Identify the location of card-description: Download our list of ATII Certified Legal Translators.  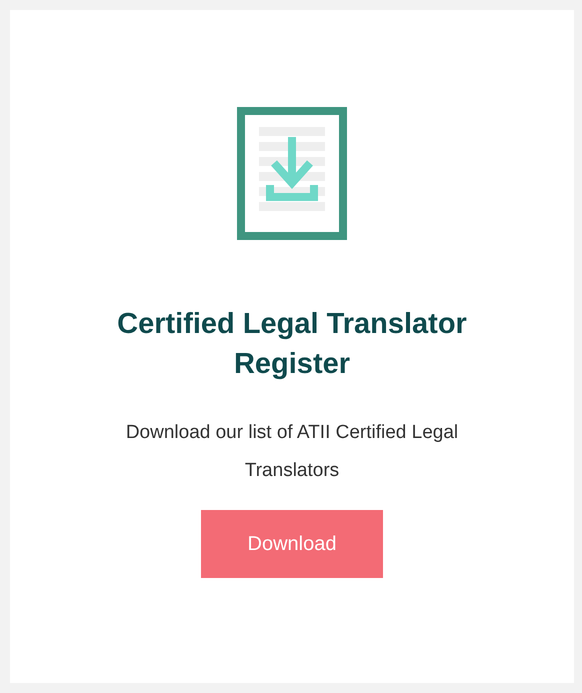
(292, 452).